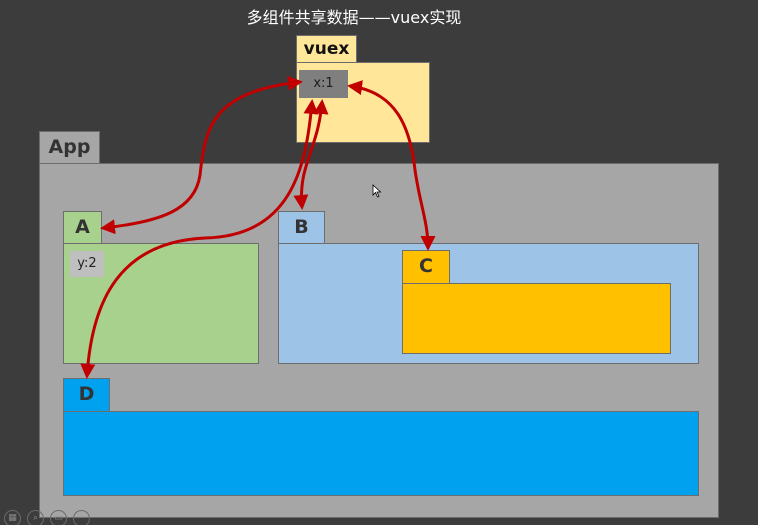 The width and height of the screenshot is (758, 525). Describe the element at coordinates (69, 147) in the screenshot. I see `app-tab: App` at that location.